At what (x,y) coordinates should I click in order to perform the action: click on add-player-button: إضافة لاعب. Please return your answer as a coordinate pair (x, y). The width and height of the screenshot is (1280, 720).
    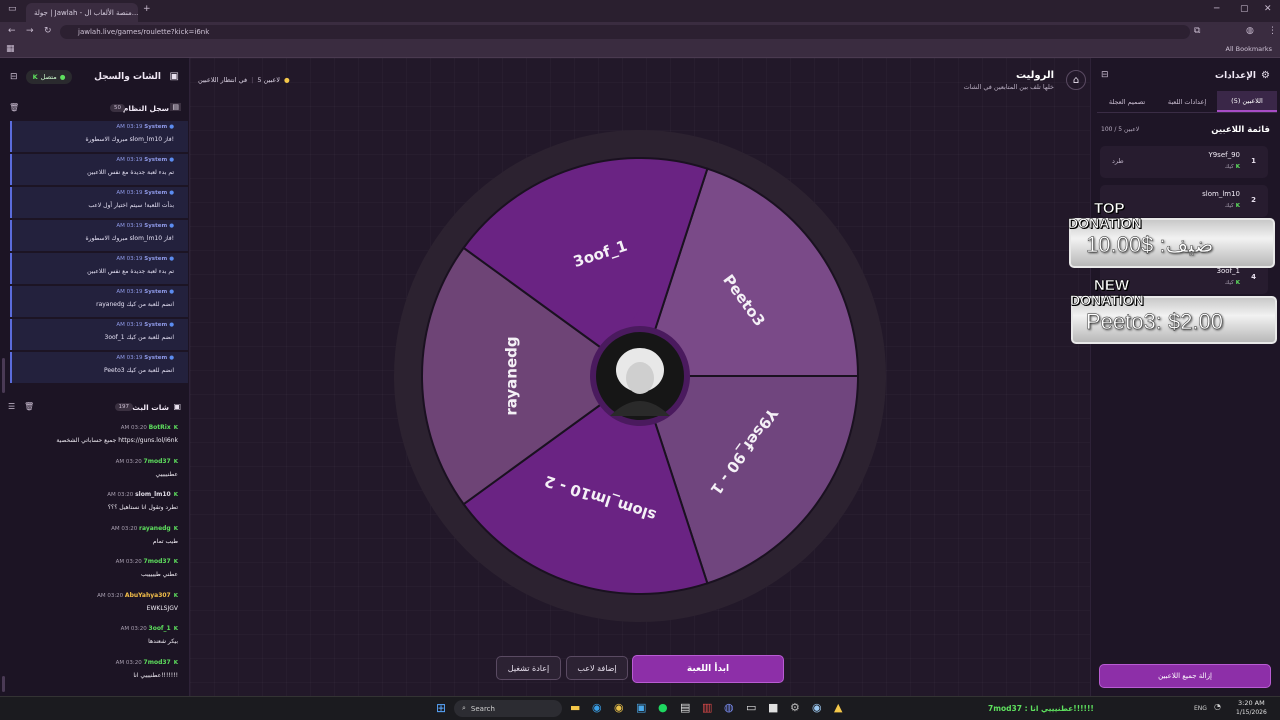
    Looking at the image, I should click on (597, 668).